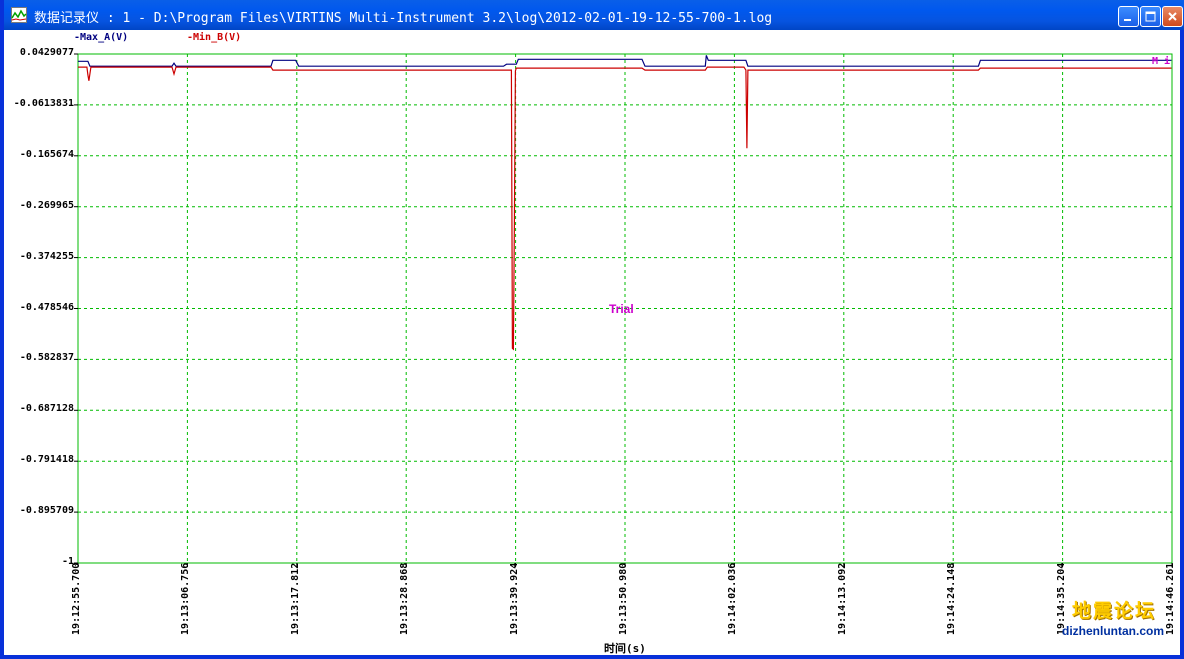  I want to click on y-tick-label: -1, so click(67, 561).